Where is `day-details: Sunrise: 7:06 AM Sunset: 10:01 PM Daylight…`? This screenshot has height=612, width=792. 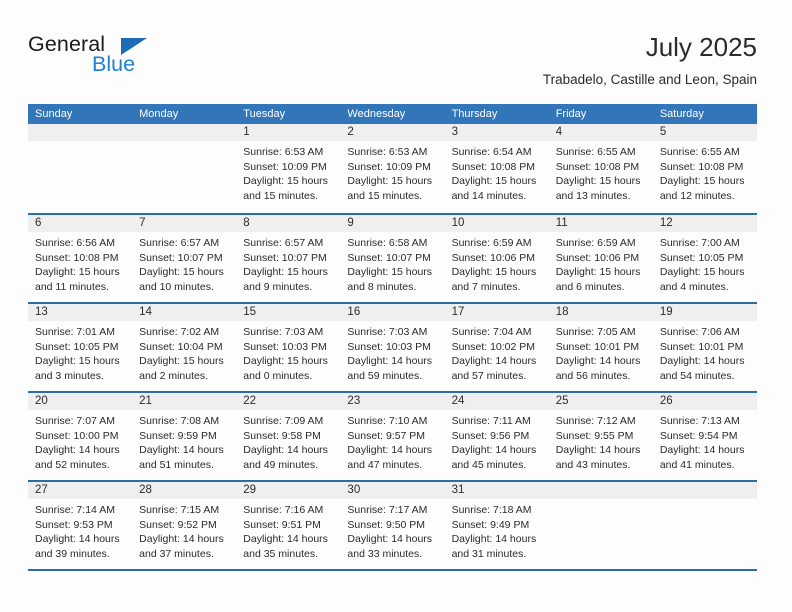
day-details: Sunrise: 7:06 AM Sunset: 10:01 PM Daylight… is located at coordinates (705, 352).